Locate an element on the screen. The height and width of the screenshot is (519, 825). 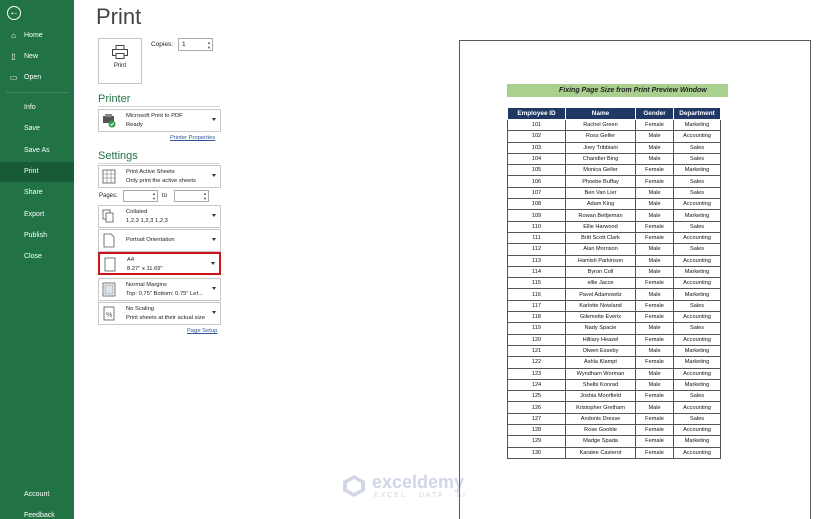
table-cell: Chandler Bing is located at coordinates (600, 159).